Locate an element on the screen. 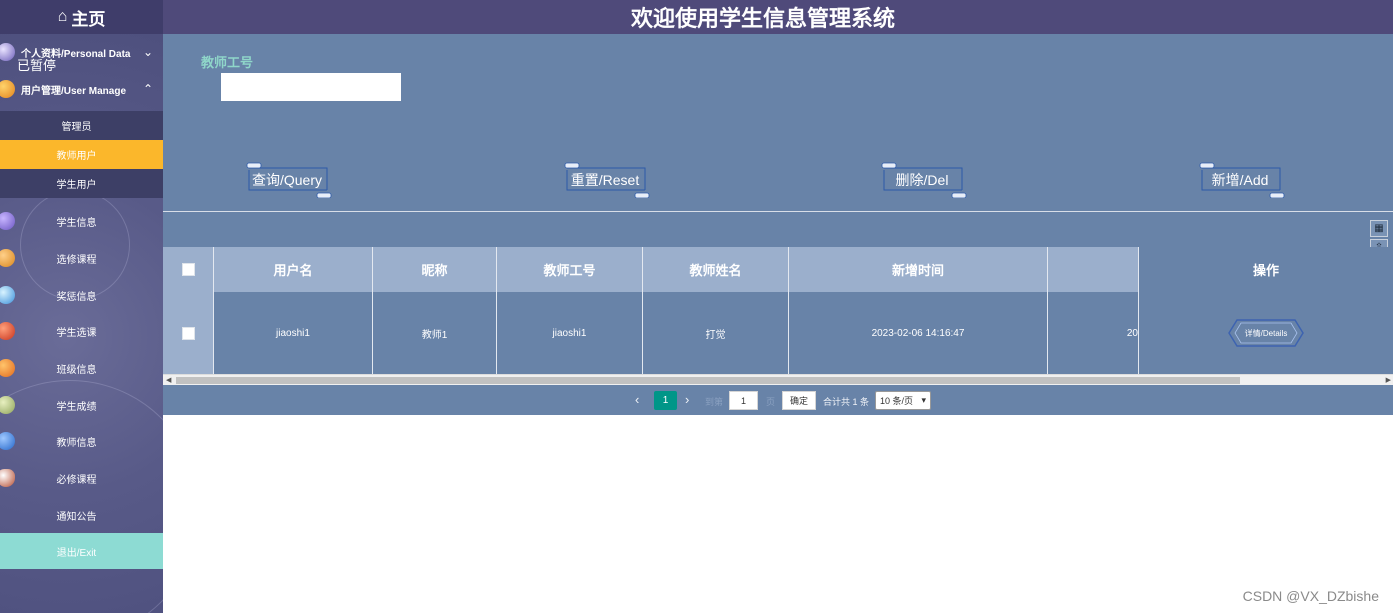 Image resolution: width=1393 pixels, height=613 pixels. submenu-label: 学生用户 is located at coordinates (76, 185).